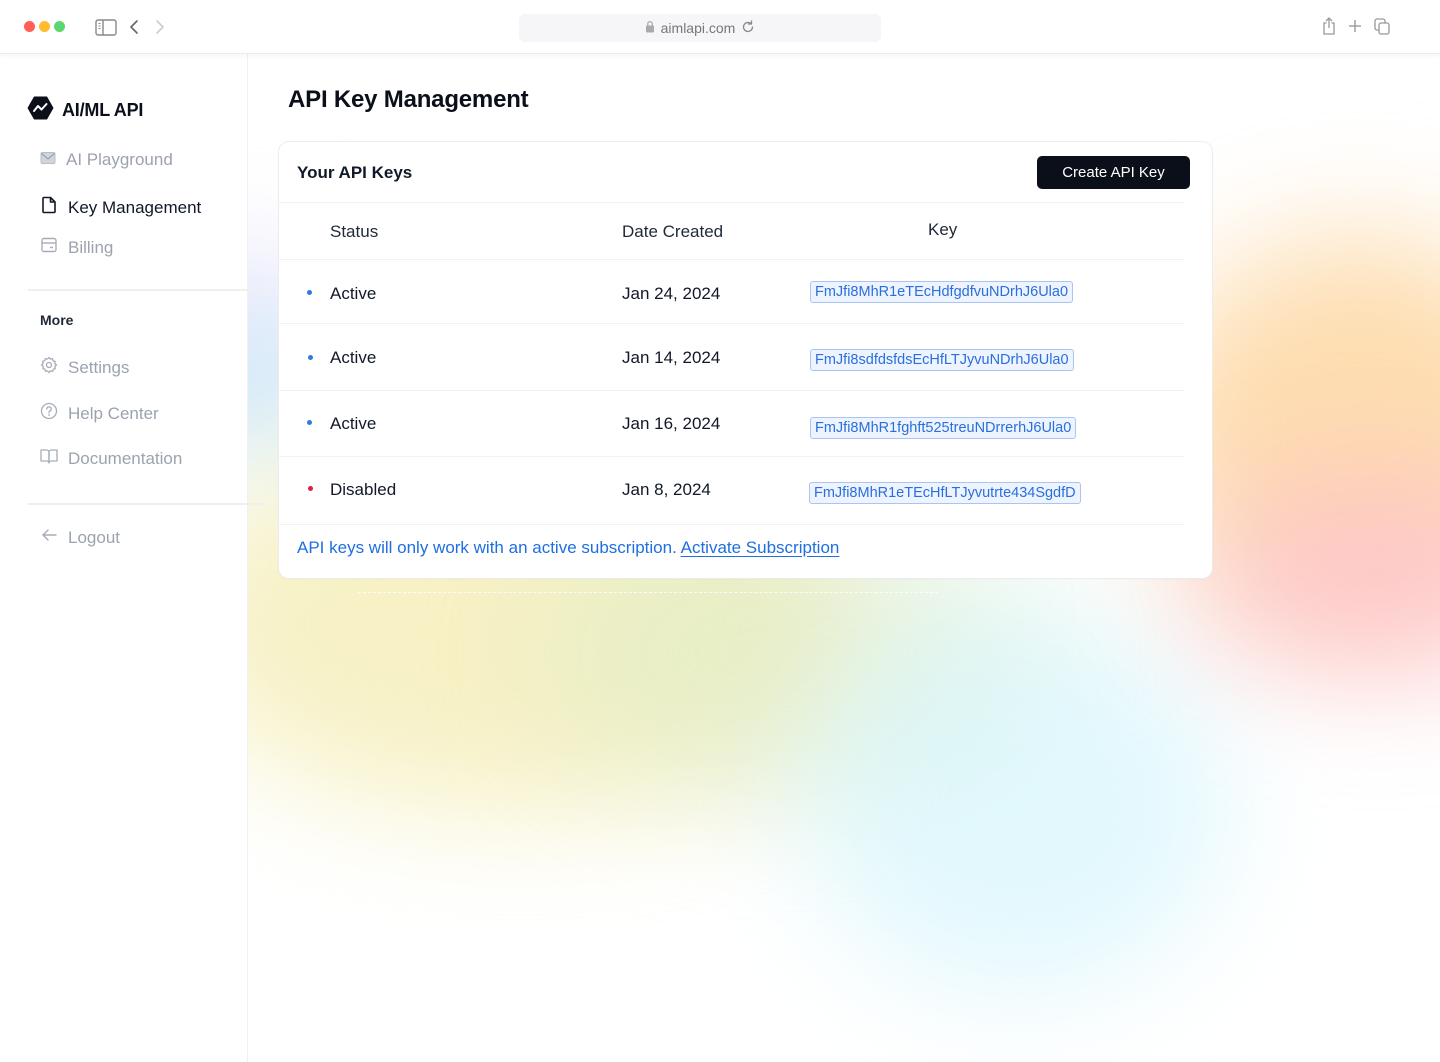  Describe the element at coordinates (160, 27) in the screenshot. I see `chevron-right-icon` at that location.